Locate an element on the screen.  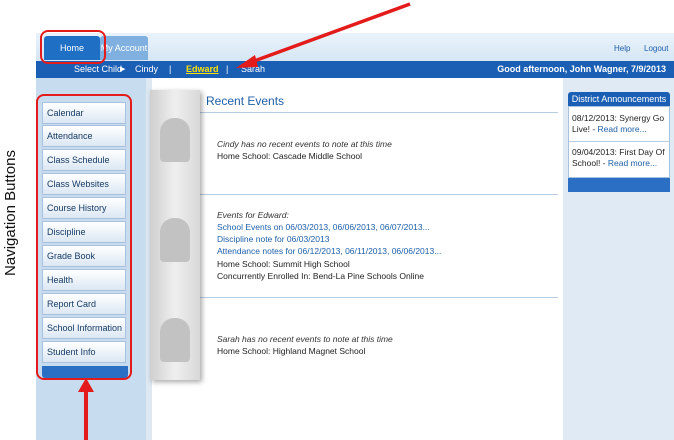
arrow-to-edward is located at coordinates (328, 34).